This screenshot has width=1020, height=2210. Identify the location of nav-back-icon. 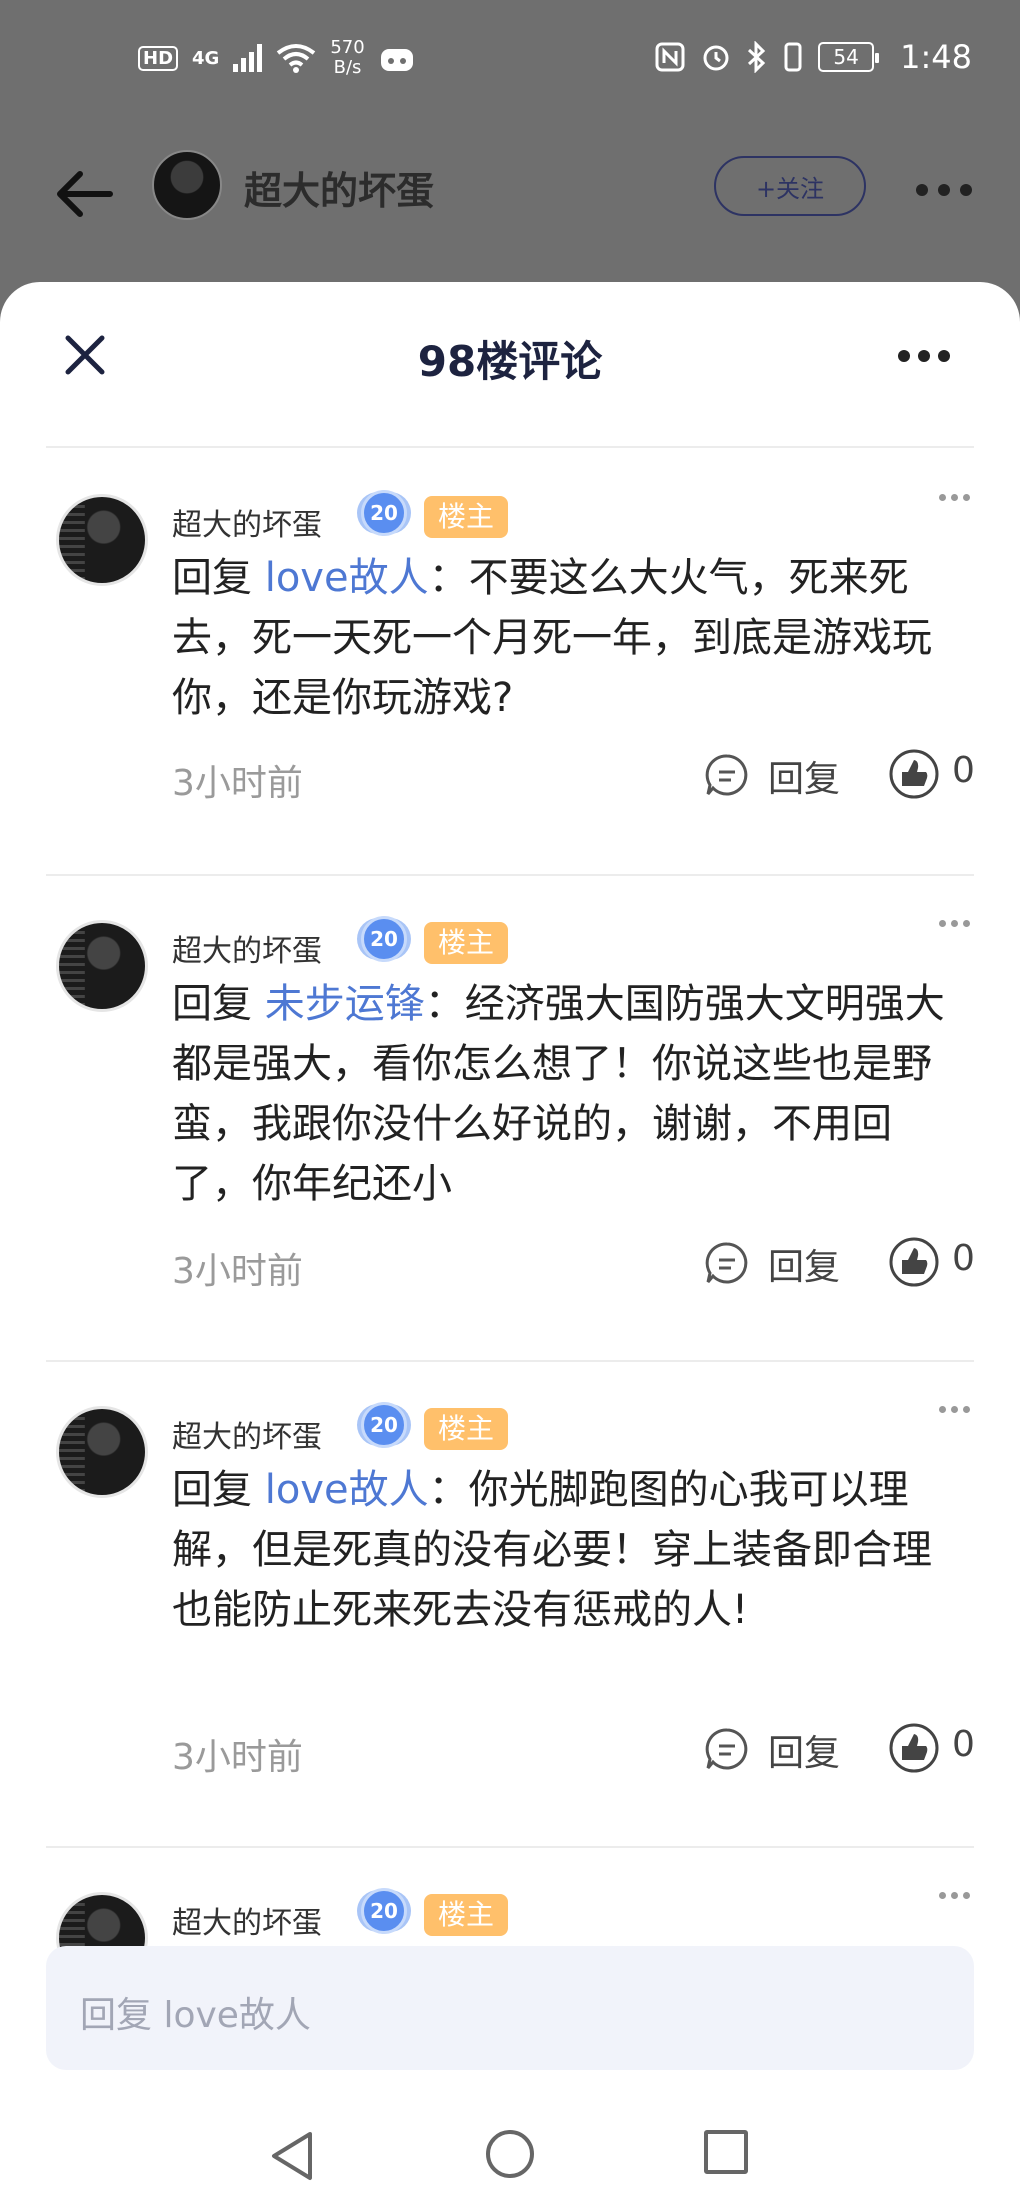
(292, 2156).